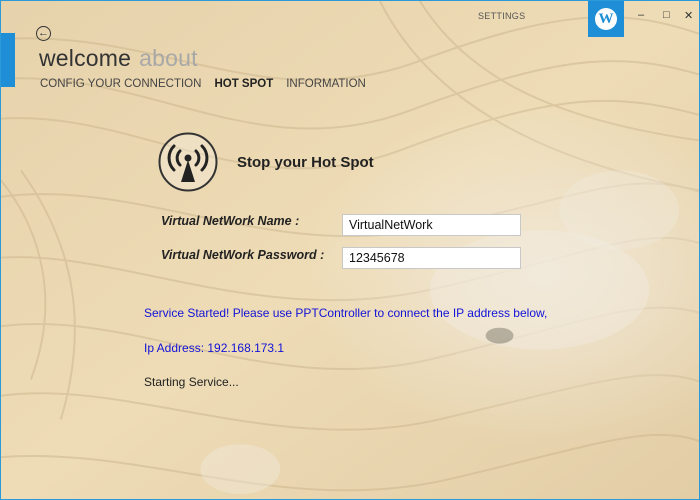 The width and height of the screenshot is (700, 500). What do you see at coordinates (326, 84) in the screenshot?
I see `tab-information: INFORMATION` at bounding box center [326, 84].